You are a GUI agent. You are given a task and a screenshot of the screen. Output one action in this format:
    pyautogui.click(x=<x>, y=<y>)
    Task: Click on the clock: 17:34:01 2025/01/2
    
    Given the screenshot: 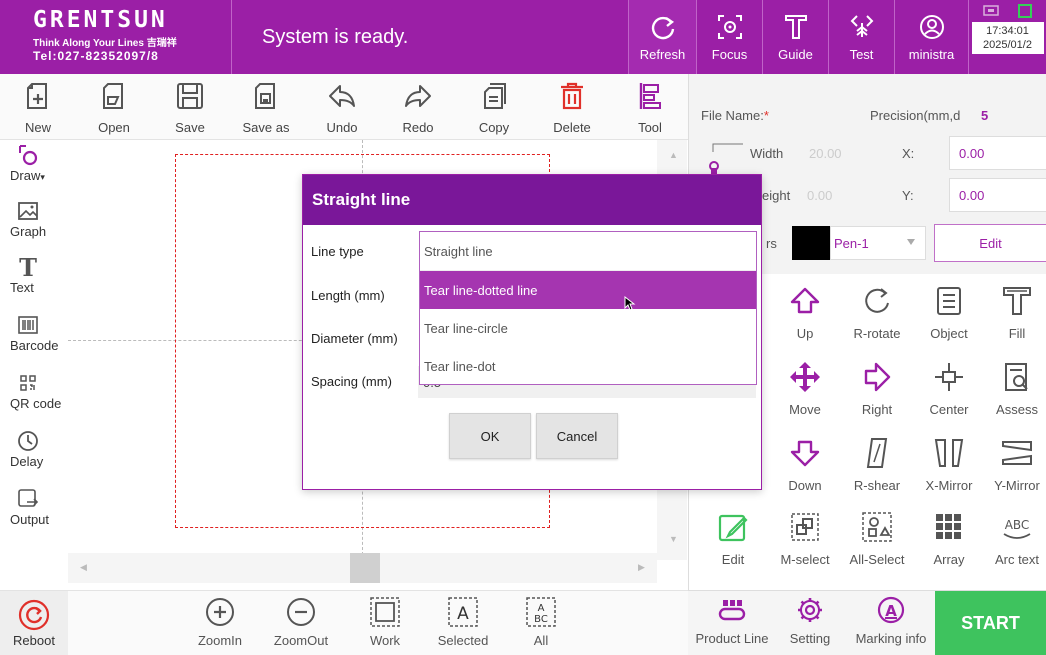 What is the action you would take?
    pyautogui.click(x=1007, y=37)
    